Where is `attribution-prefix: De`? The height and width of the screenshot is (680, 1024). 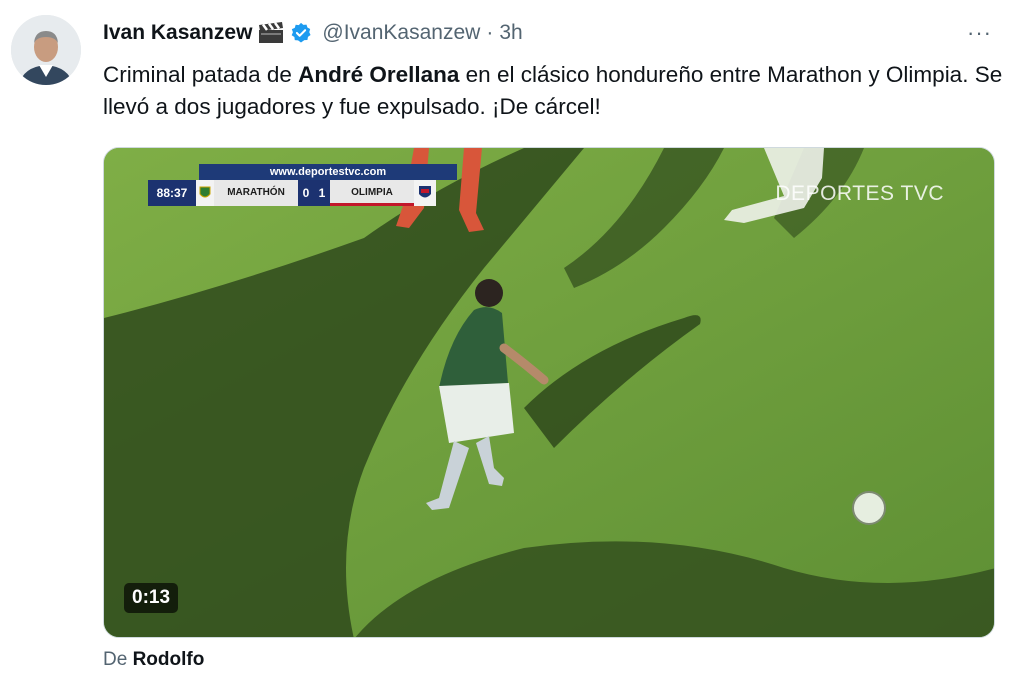 attribution-prefix: De is located at coordinates (115, 659).